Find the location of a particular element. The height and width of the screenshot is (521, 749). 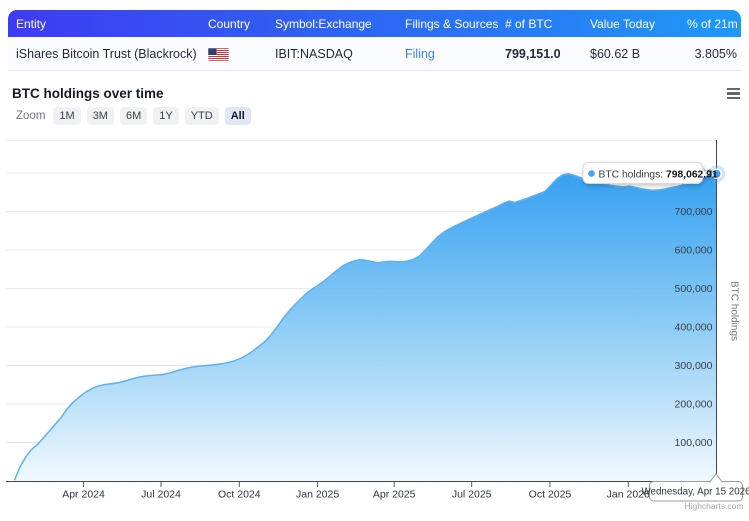

x-tick-label: Oct 2024 is located at coordinates (239, 495).